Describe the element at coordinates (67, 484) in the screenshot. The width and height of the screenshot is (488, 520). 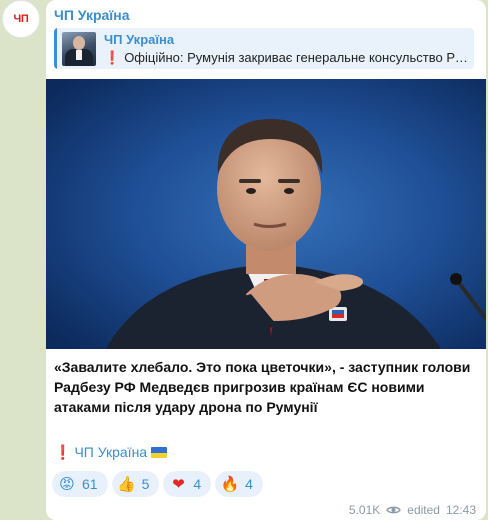
I see `angry-face-icon: 😡` at that location.